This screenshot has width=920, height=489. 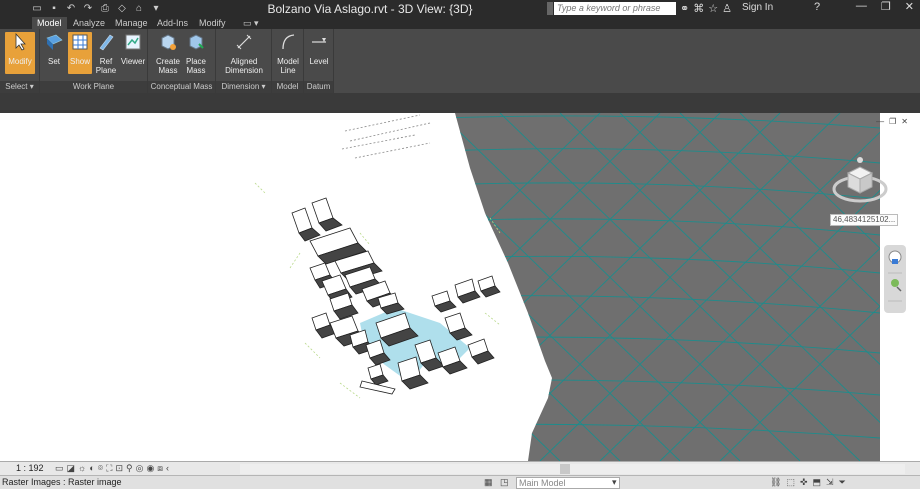 I want to click on panel-work-plane-label: Work Plane, so click(x=93, y=87).